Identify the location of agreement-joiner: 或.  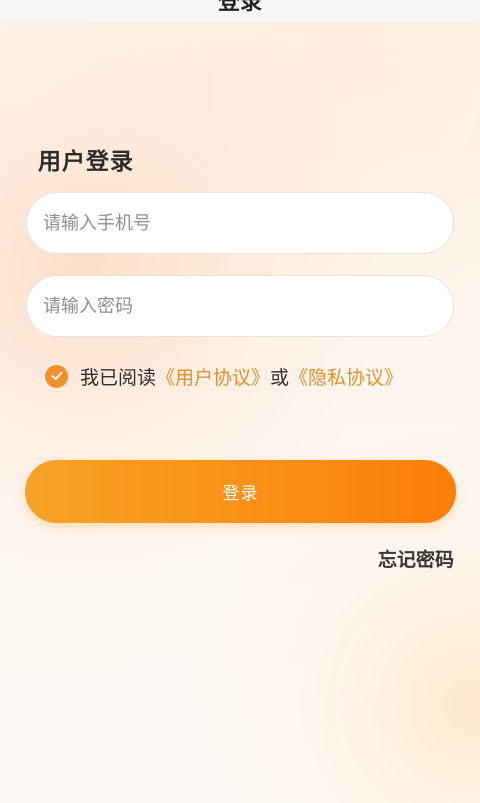
(280, 377).